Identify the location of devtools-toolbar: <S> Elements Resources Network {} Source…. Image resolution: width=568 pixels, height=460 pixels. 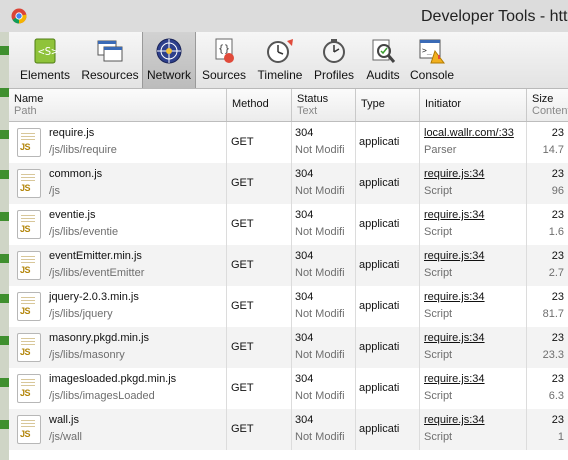
(288, 60).